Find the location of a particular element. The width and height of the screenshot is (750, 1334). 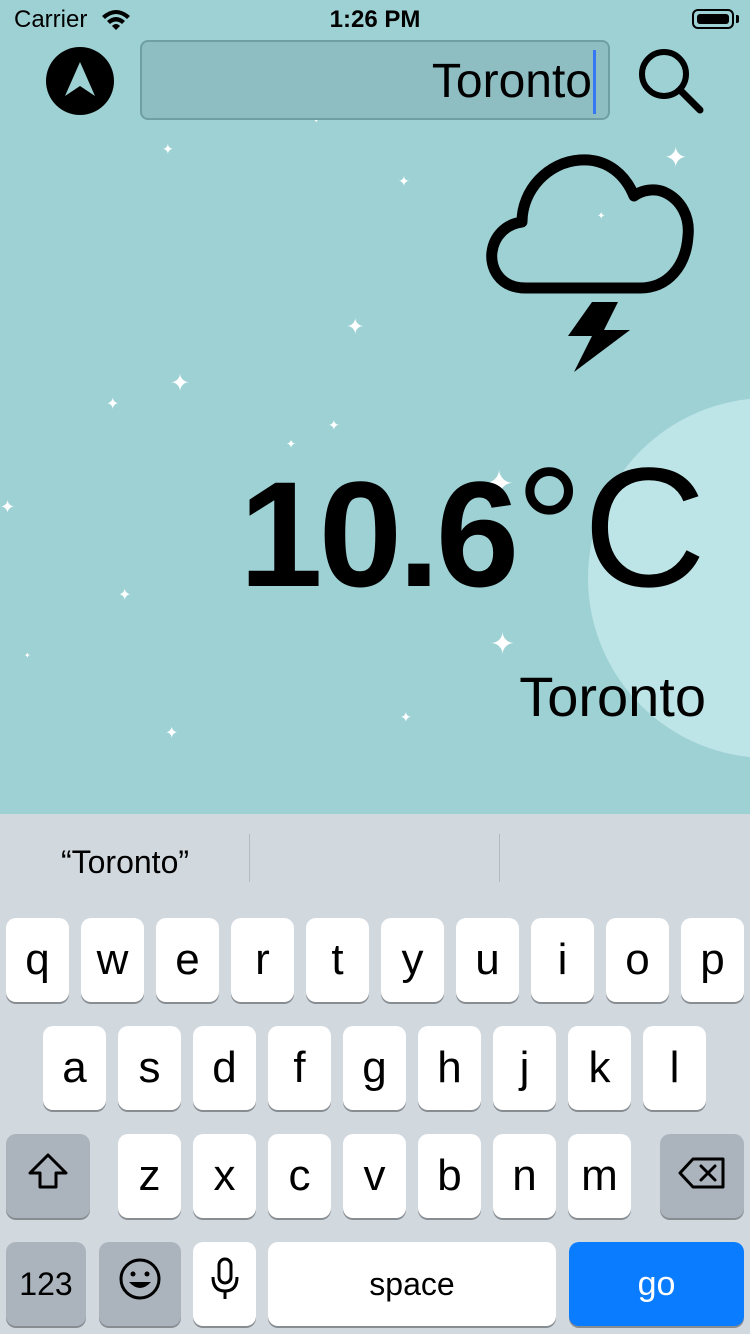

suggestion-item: “Toronto” is located at coordinates (125, 862).